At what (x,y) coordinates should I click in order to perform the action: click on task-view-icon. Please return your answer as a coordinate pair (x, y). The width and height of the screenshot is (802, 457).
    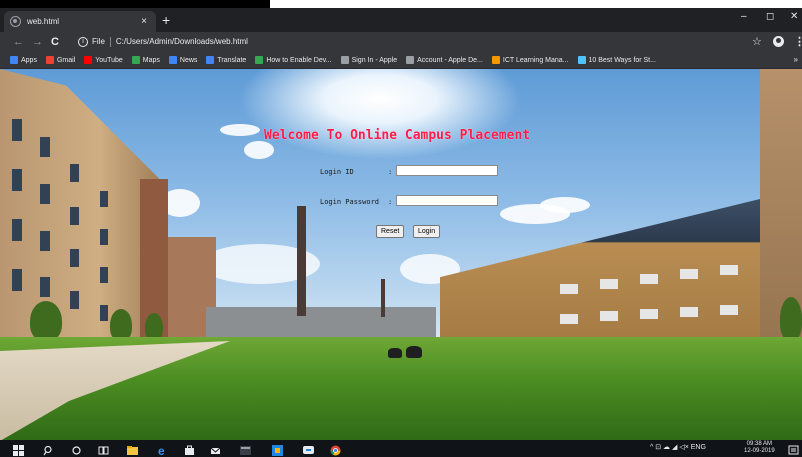
    Looking at the image, I should click on (103, 449).